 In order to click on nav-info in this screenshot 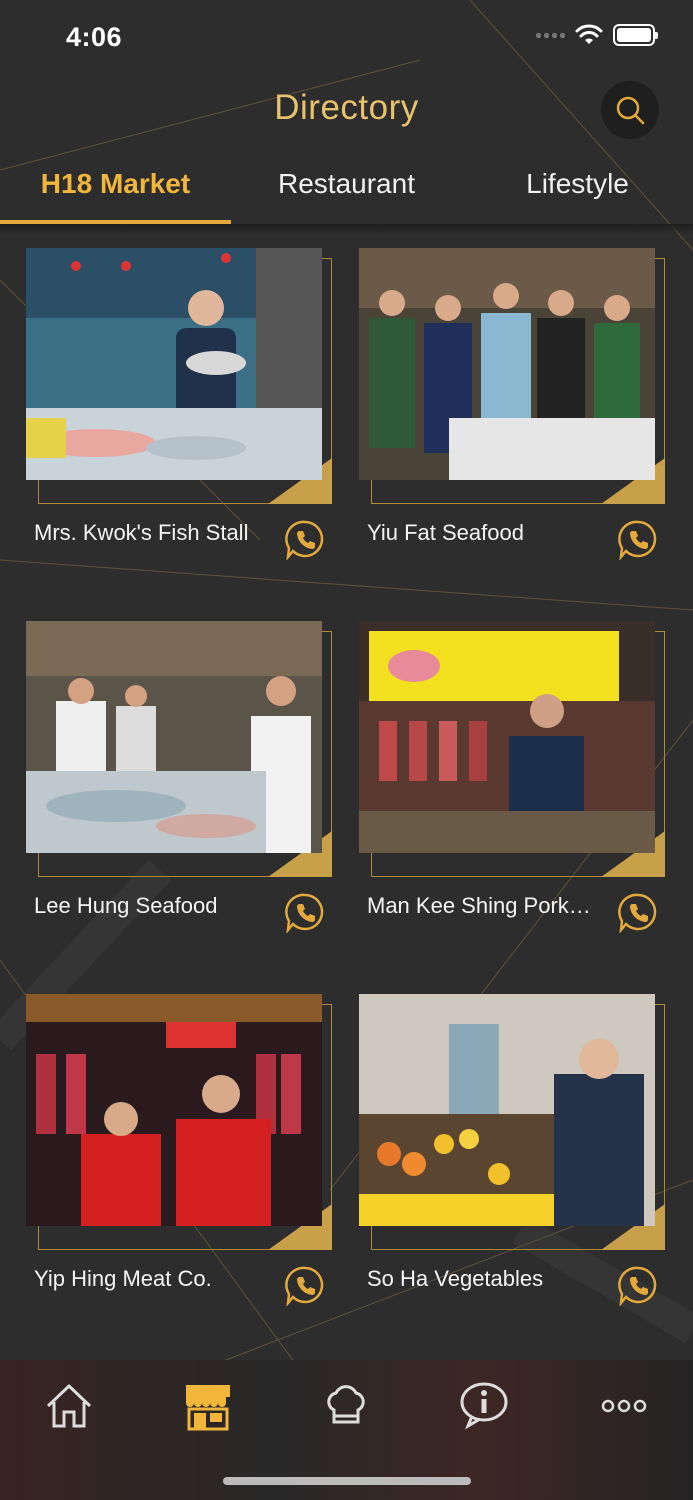, I will do `click(484, 1406)`.